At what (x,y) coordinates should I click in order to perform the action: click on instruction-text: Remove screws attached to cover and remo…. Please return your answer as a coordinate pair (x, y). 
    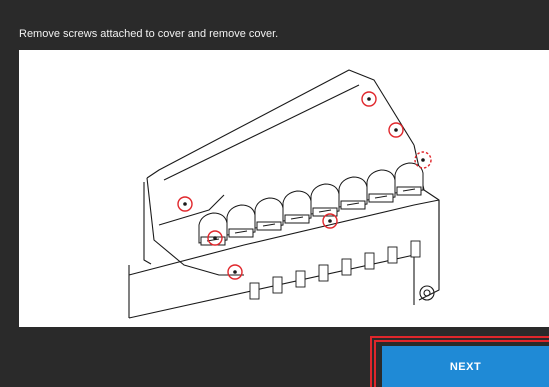
    Looking at the image, I should click on (149, 34).